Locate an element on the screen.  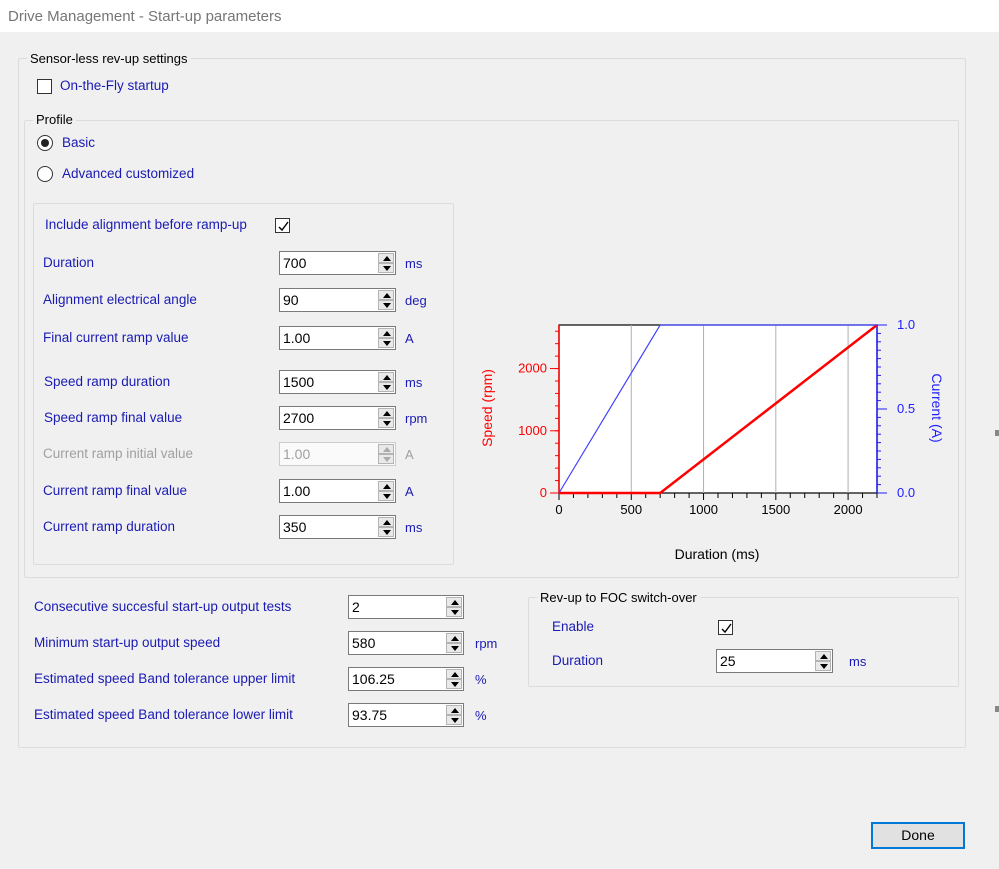
profile-advanced-radio is located at coordinates (45, 174).